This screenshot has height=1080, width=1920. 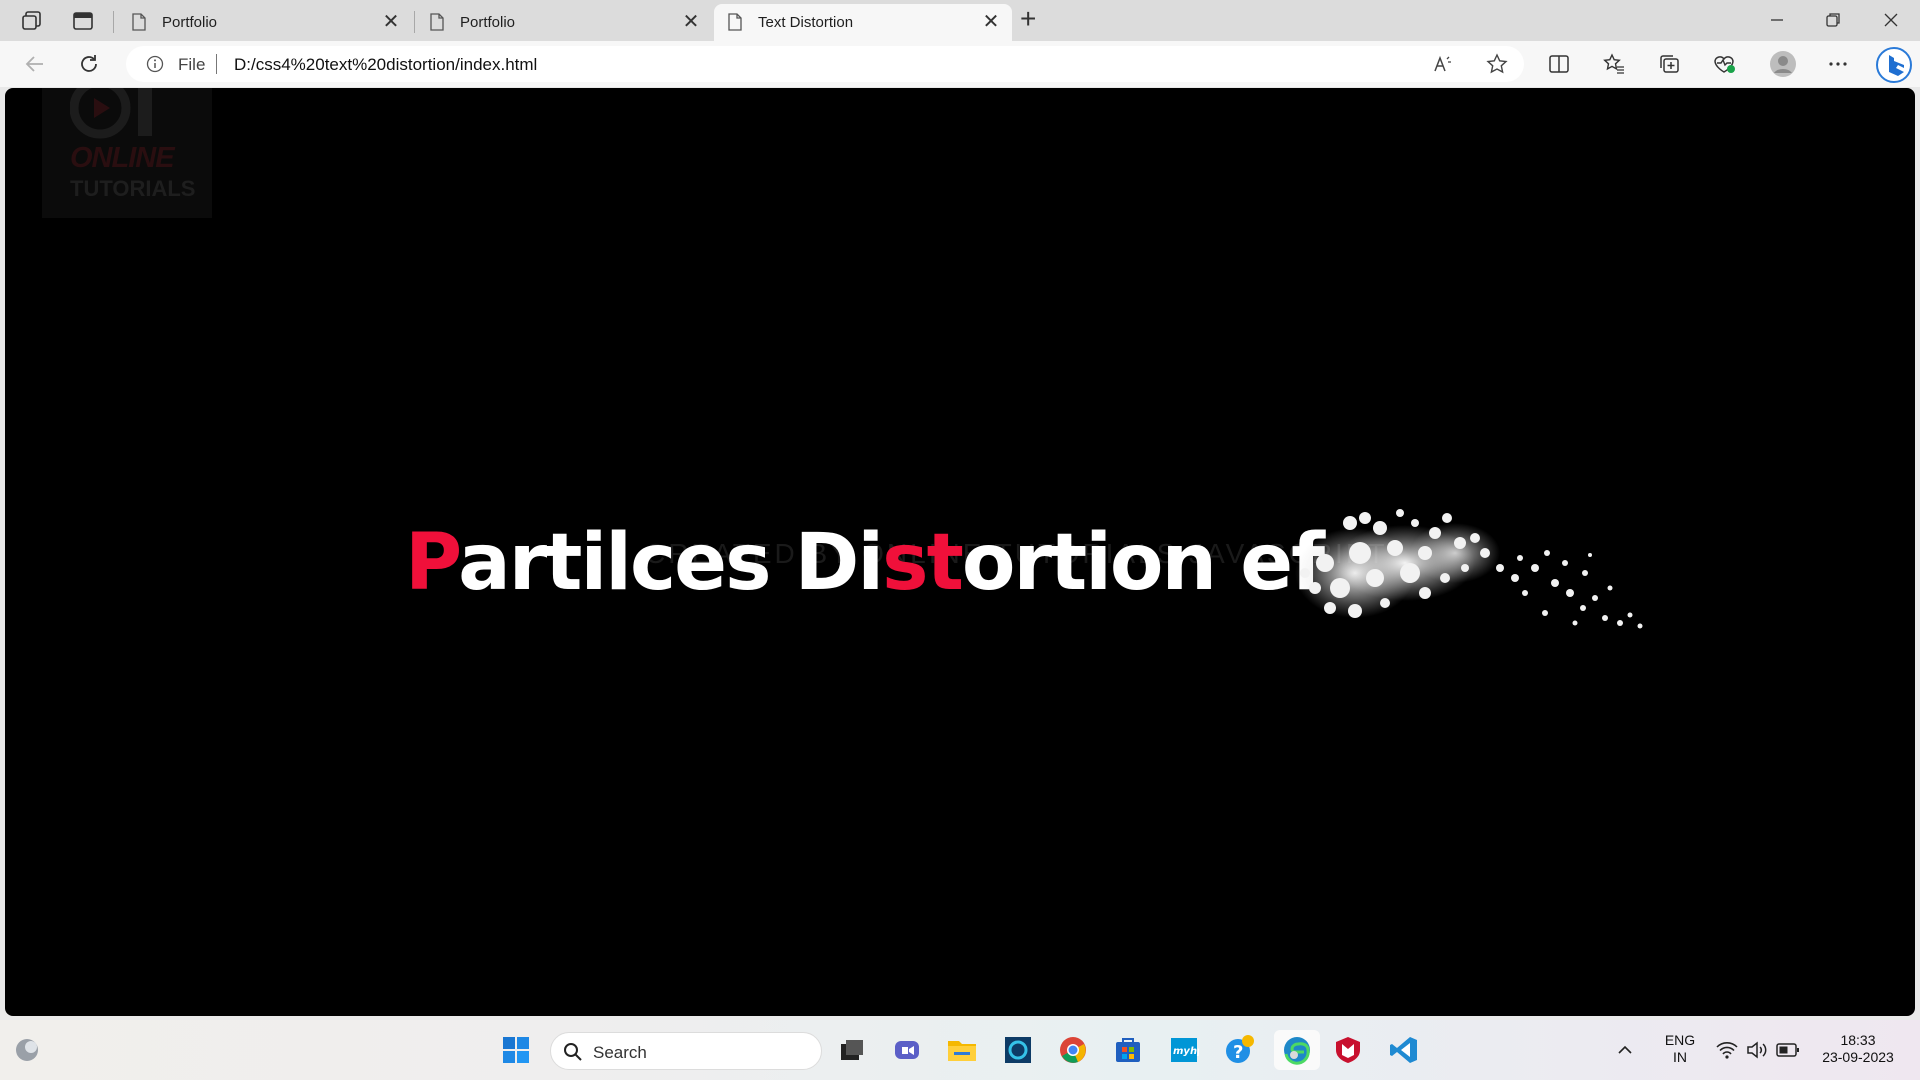 What do you see at coordinates (1128, 1050) in the screenshot?
I see `store-icon` at bounding box center [1128, 1050].